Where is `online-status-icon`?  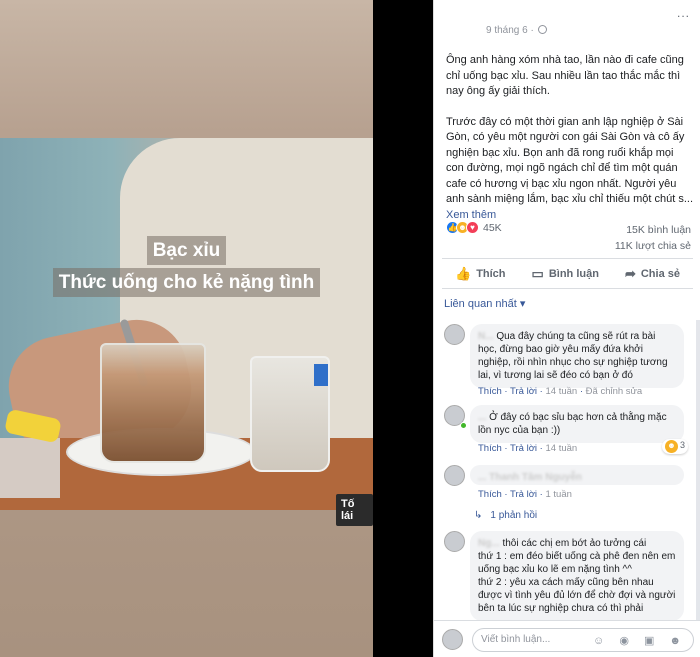
online-status-icon is located at coordinates (463, 425).